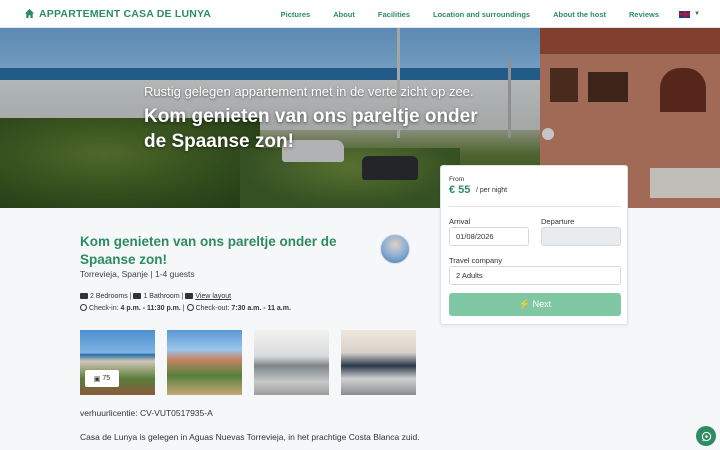 The image size is (720, 450). What do you see at coordinates (489, 236) in the screenshot?
I see `arrival-input: 01/08/2026` at bounding box center [489, 236].